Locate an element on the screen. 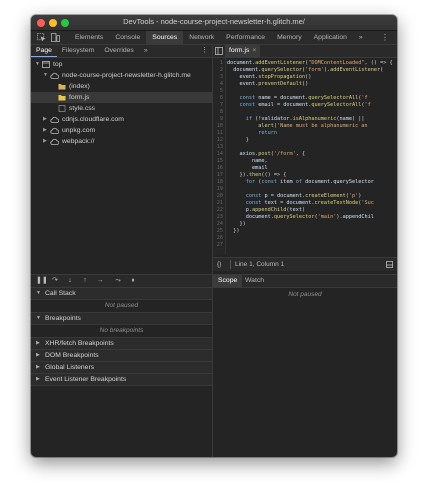 This screenshot has width=428, height=500. line-number: 21 is located at coordinates (218, 203).